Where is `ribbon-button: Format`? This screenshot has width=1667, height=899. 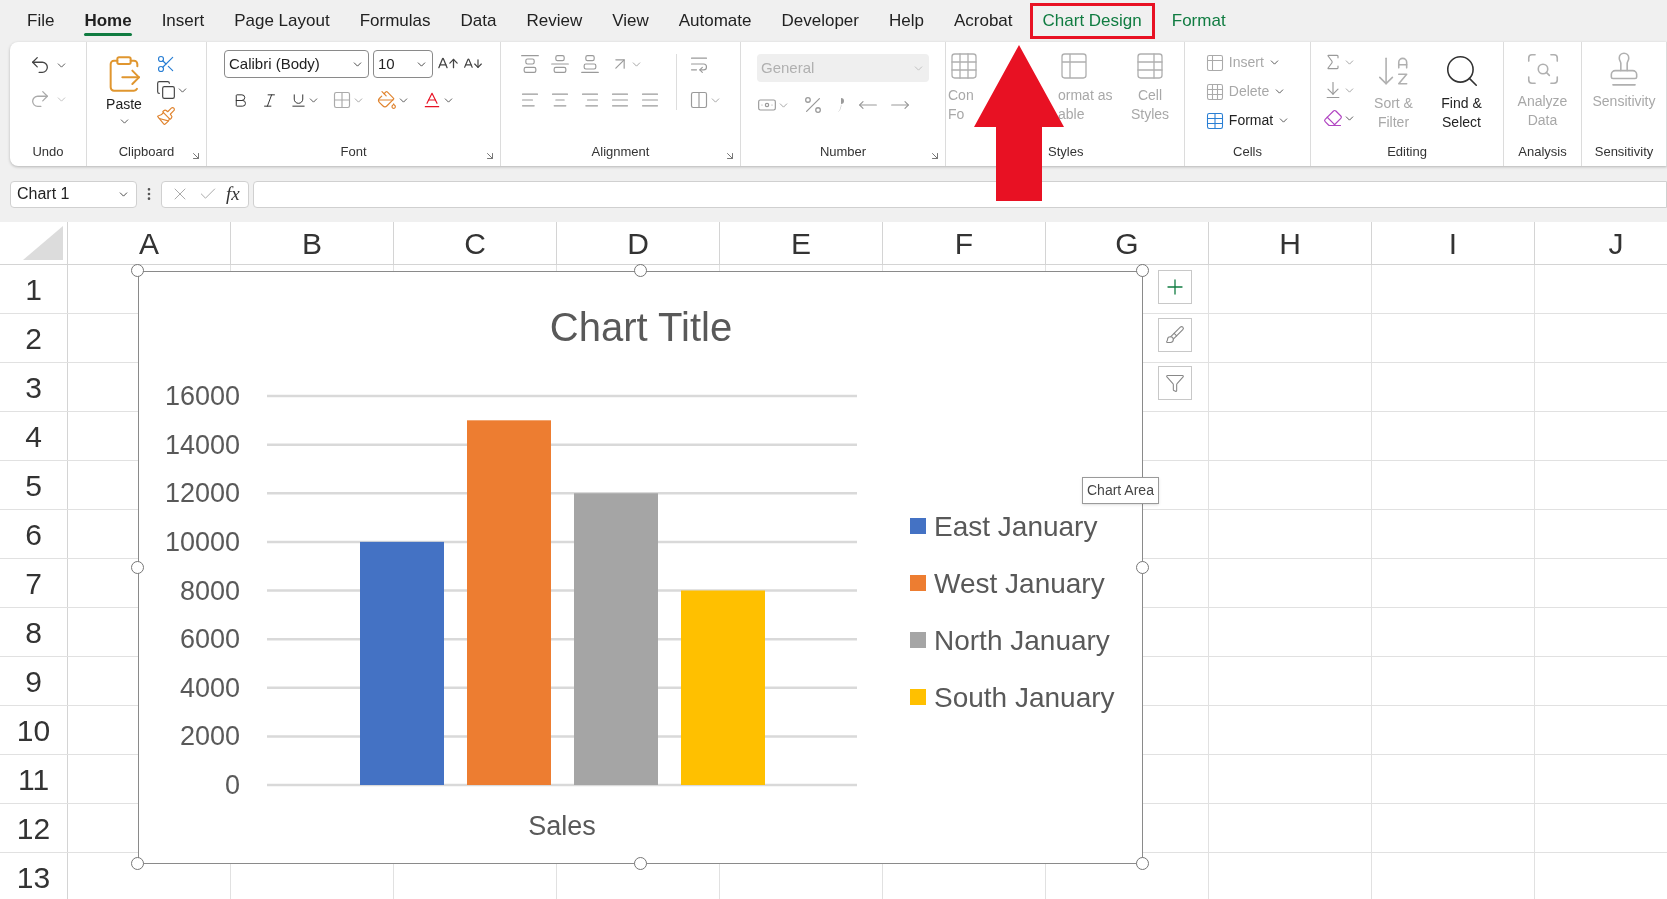 ribbon-button: Format is located at coordinates (1247, 120).